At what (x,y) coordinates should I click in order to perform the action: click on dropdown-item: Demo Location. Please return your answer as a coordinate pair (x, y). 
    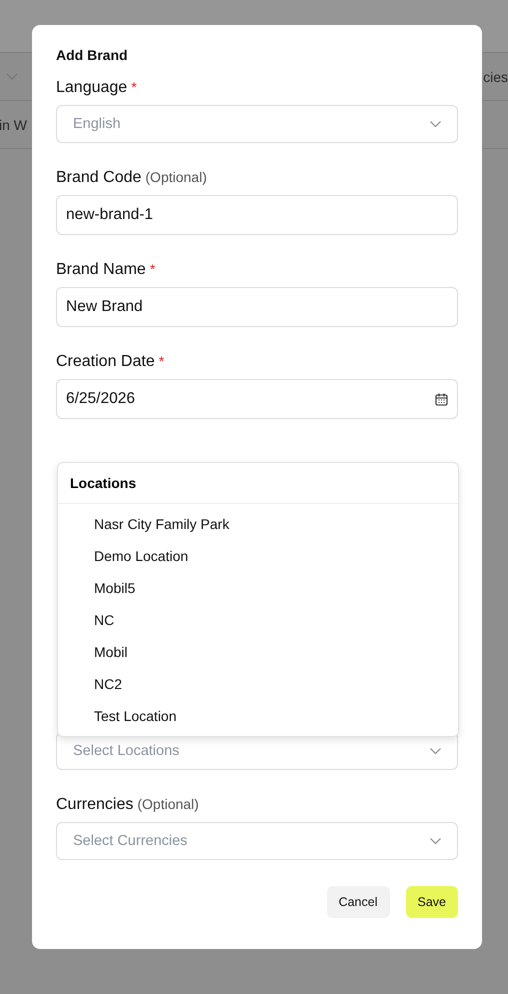
    Looking at the image, I should click on (258, 556).